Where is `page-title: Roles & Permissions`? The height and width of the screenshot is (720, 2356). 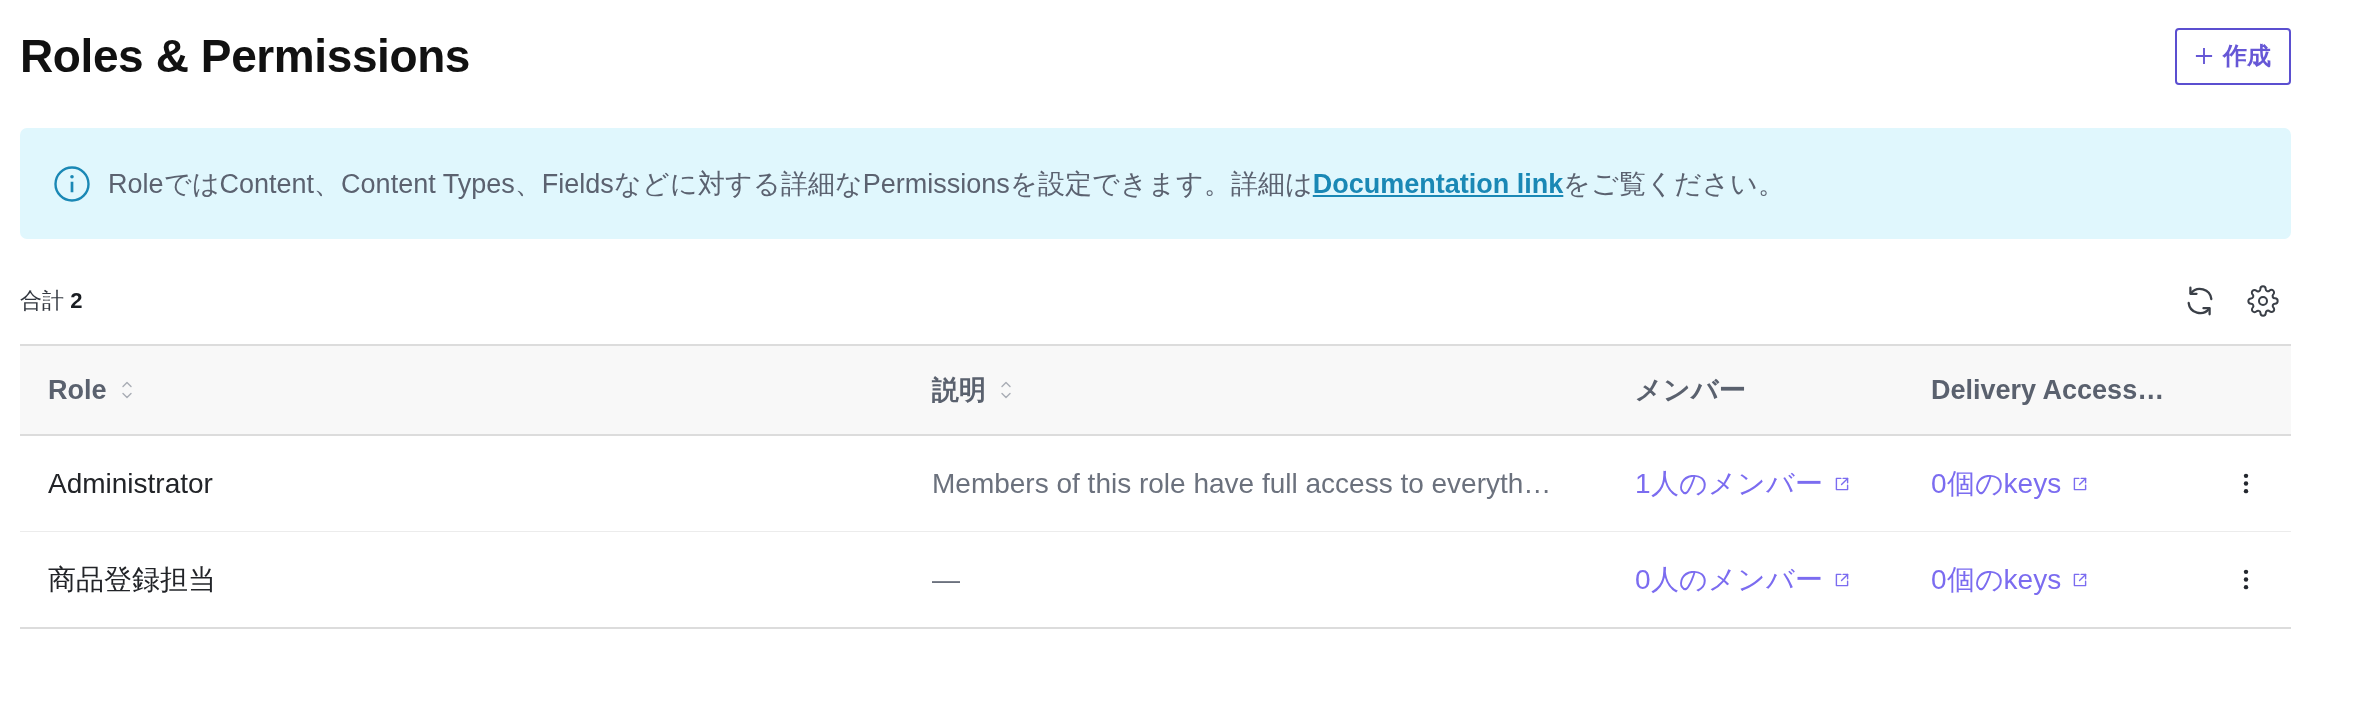
page-title: Roles & Permissions is located at coordinates (245, 56).